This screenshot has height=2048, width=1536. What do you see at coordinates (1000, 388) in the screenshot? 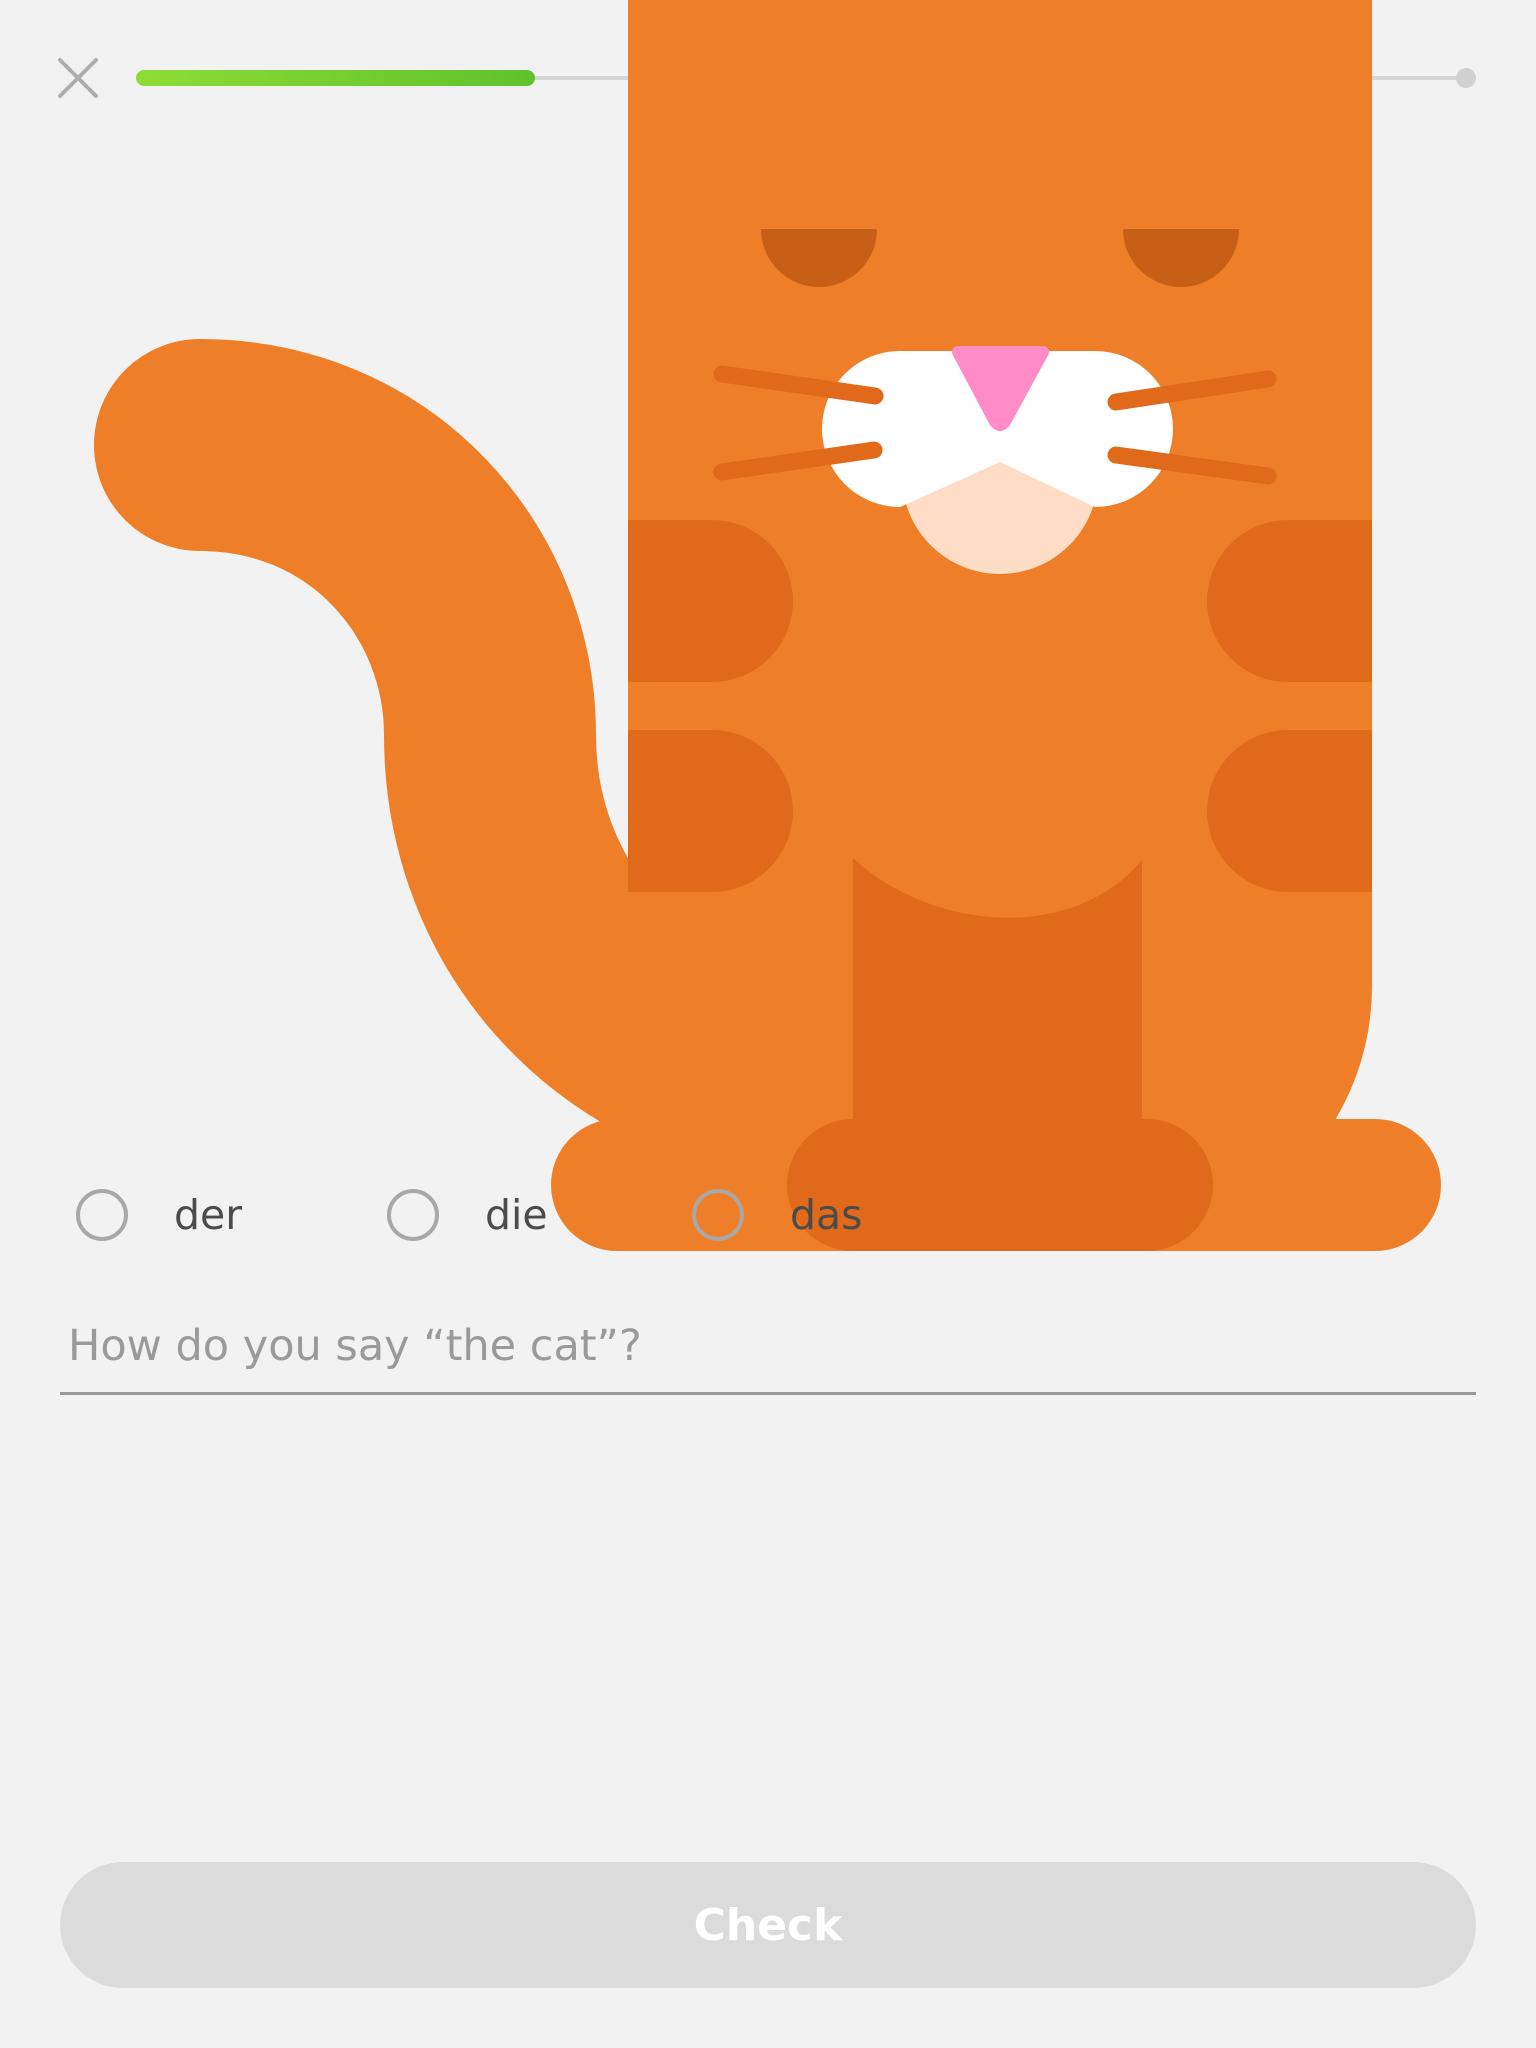
I see `cat-nose` at bounding box center [1000, 388].